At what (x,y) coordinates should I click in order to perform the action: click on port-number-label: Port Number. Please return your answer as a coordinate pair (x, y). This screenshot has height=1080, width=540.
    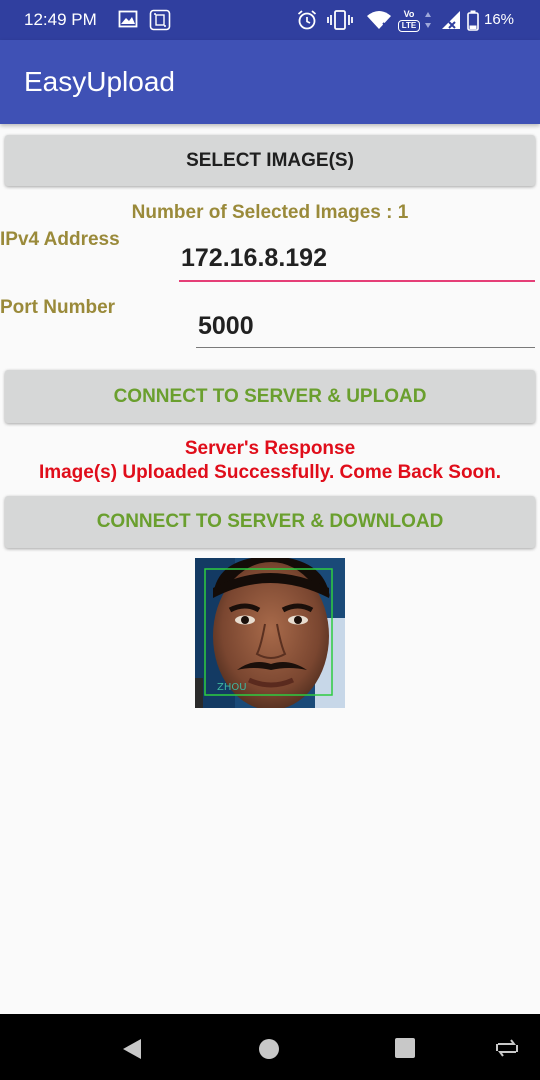
    Looking at the image, I should click on (58, 307).